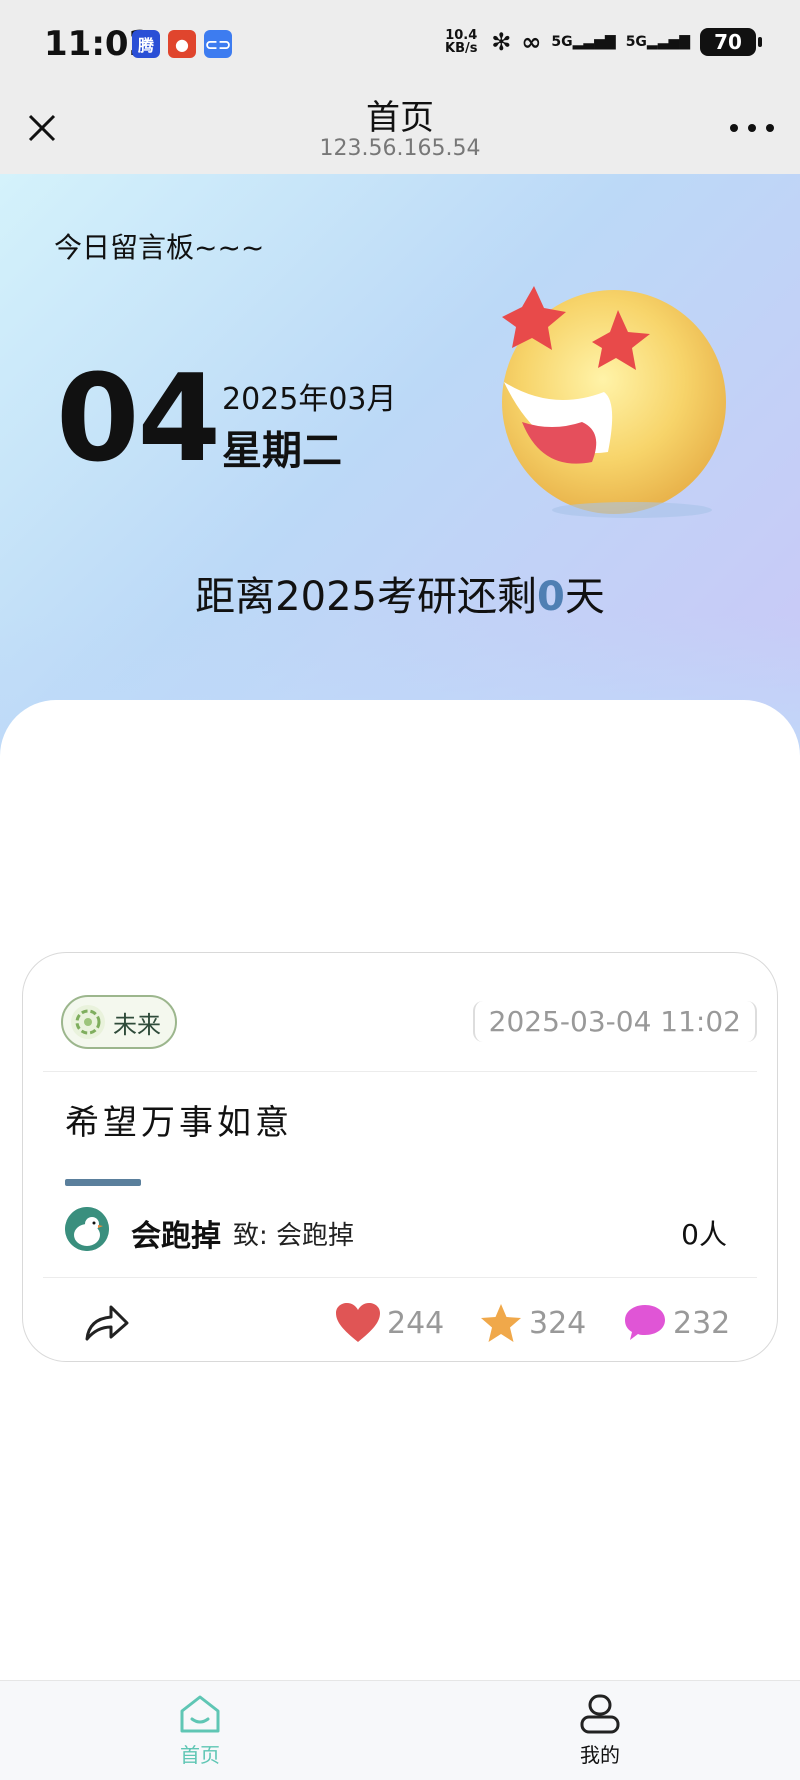 This screenshot has height=1780, width=800. What do you see at coordinates (704, 1234) in the screenshot?
I see `people-count: 0人` at bounding box center [704, 1234].